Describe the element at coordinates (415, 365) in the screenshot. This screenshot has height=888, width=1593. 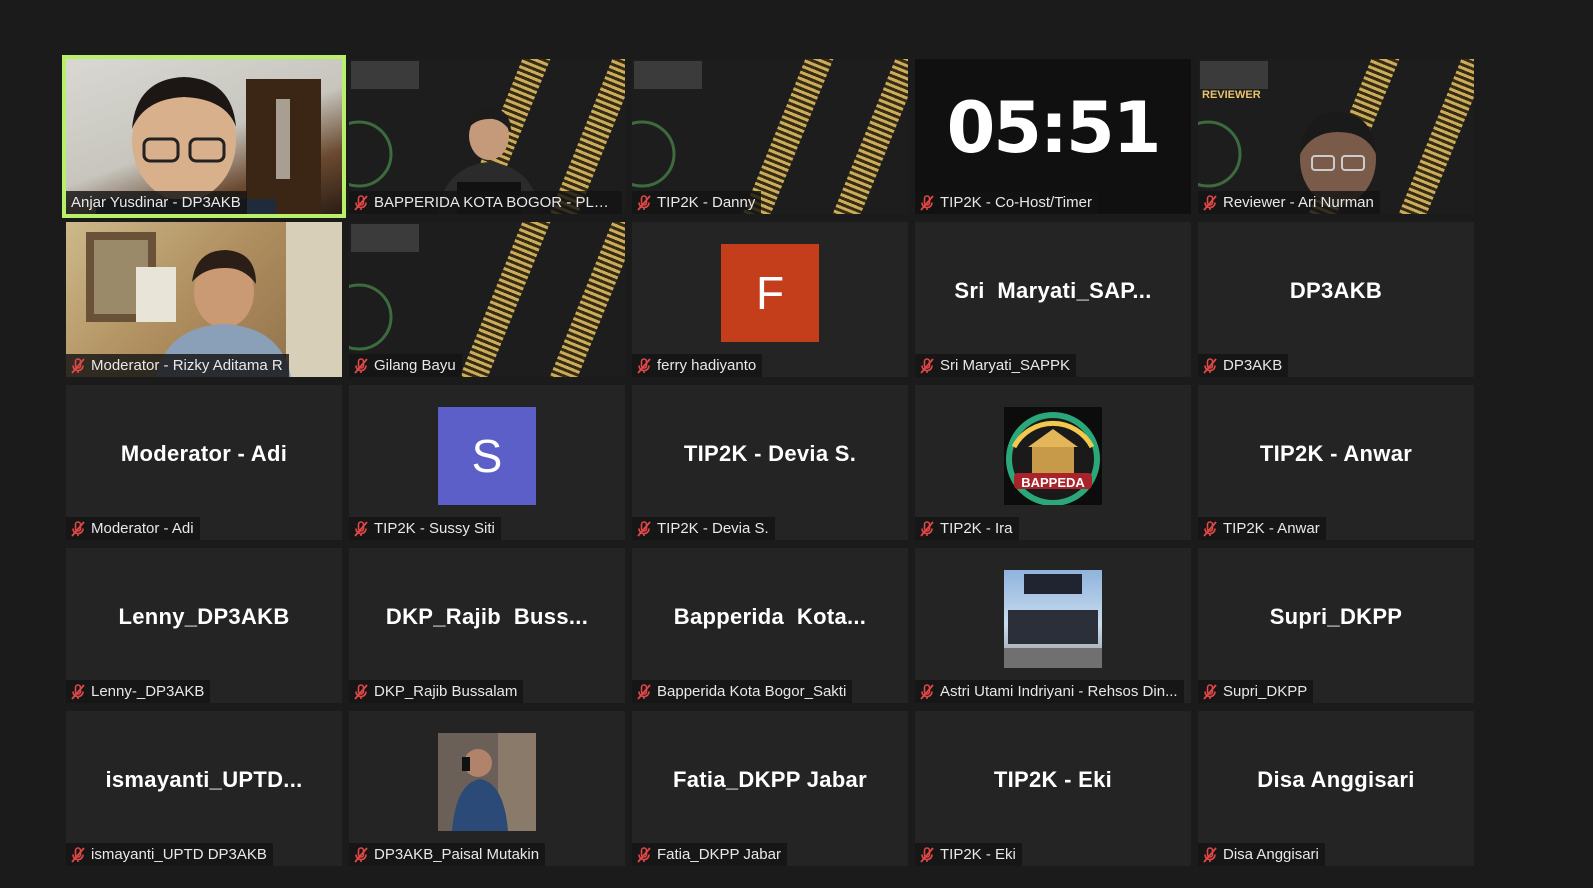
I see `participant-name: Gilang Bayu` at that location.